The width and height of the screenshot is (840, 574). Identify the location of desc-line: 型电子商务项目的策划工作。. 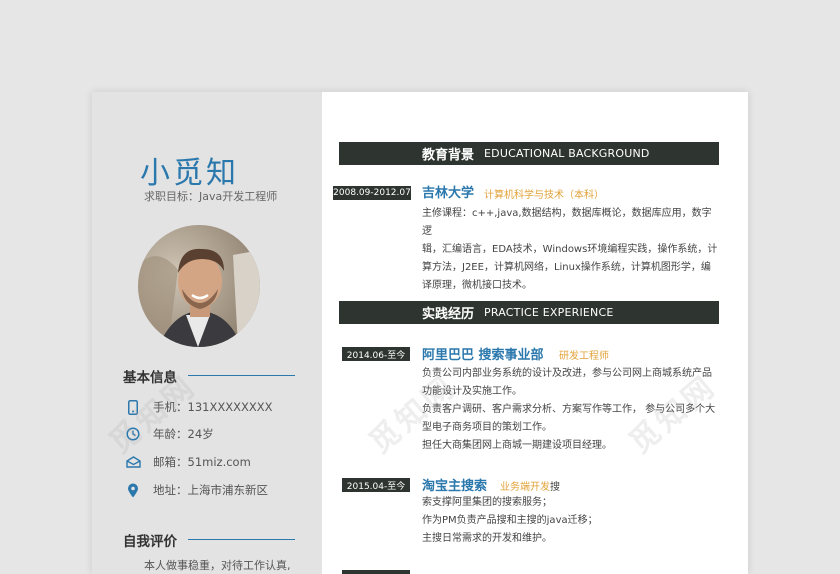
(487, 427).